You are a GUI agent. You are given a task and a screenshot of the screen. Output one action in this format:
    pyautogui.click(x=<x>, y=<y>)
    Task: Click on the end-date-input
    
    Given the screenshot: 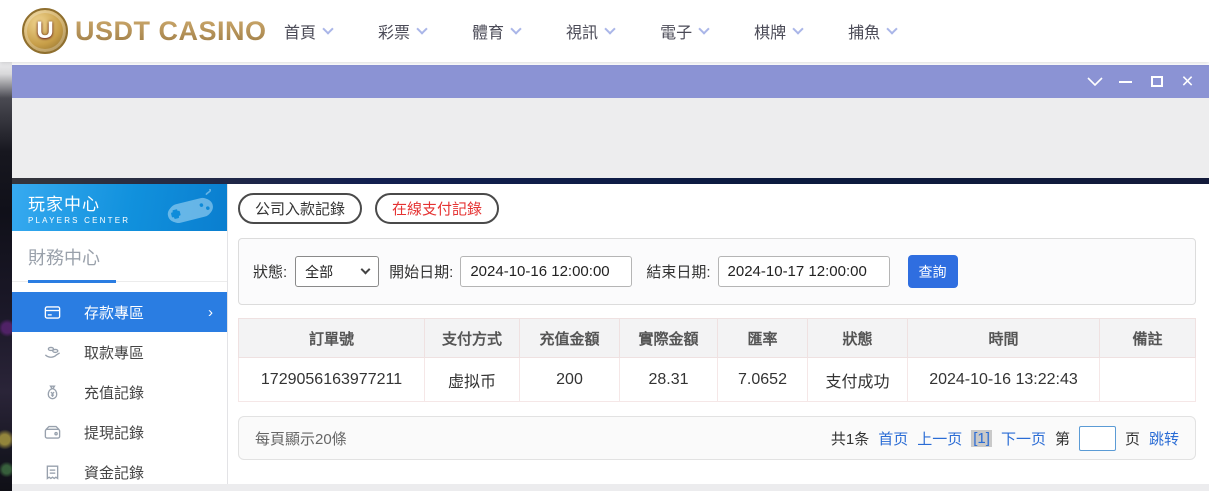 What is the action you would take?
    pyautogui.click(x=803, y=271)
    